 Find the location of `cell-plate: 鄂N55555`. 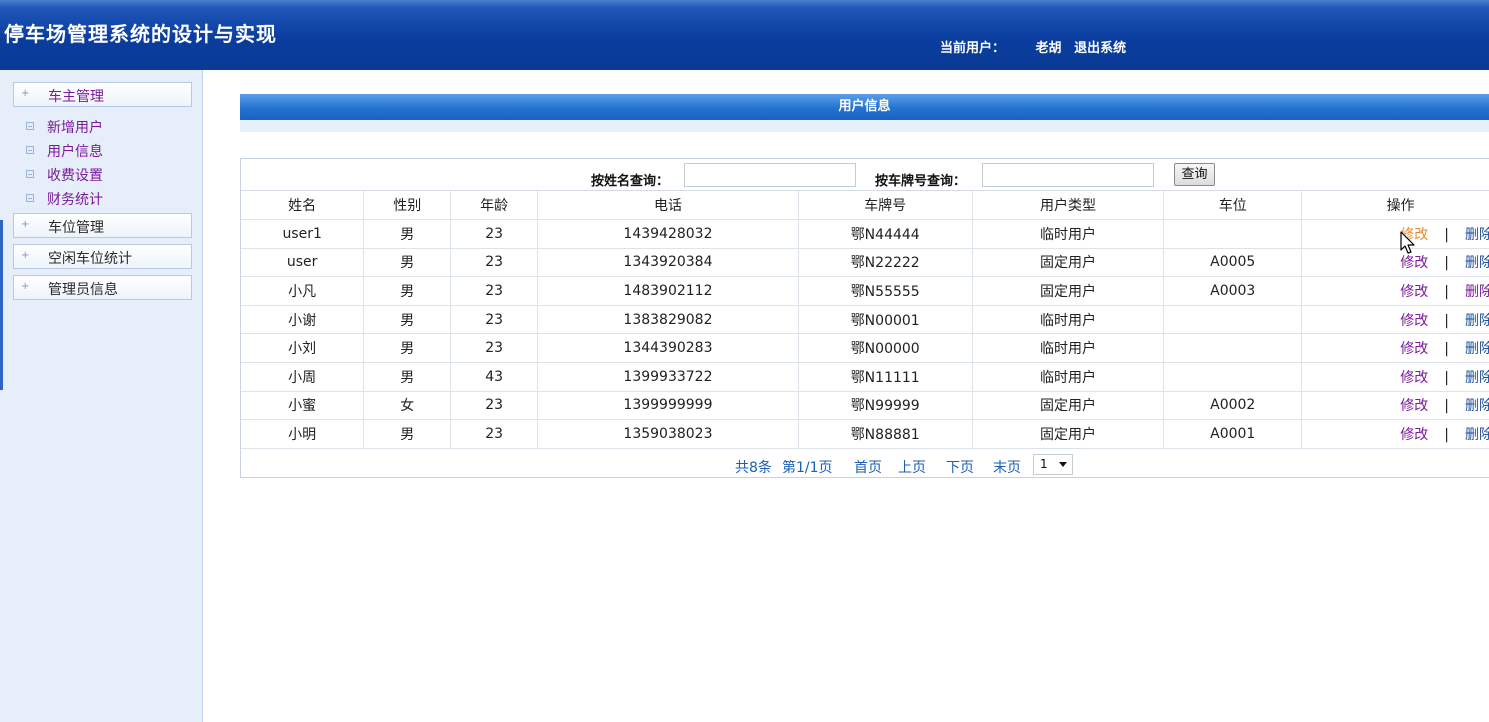

cell-plate: 鄂N55555 is located at coordinates (885, 291).